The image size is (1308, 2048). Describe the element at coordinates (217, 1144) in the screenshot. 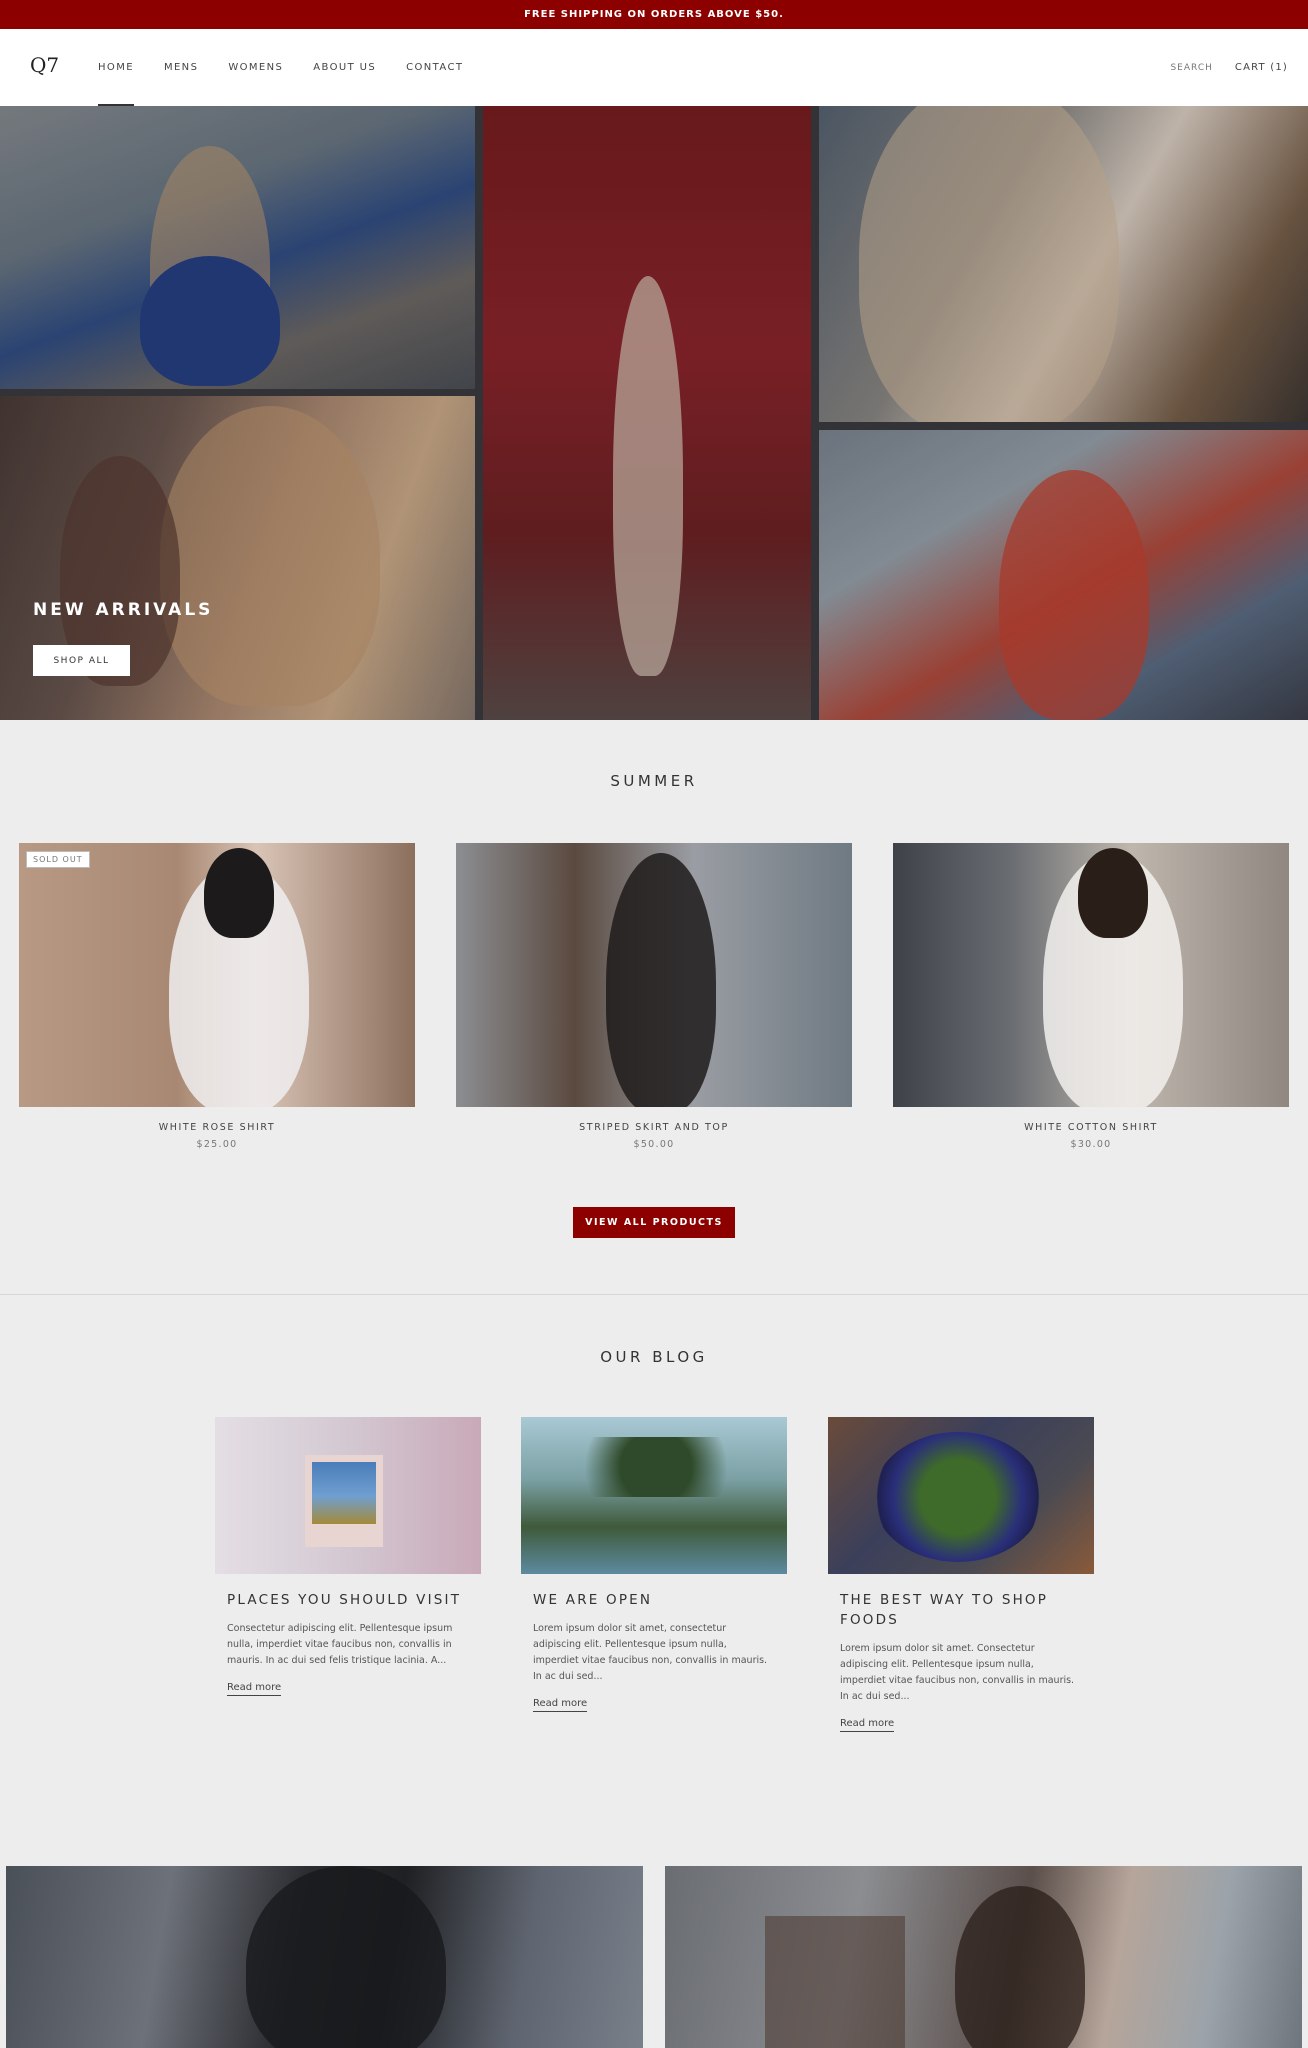

I see `product-price: $25.00` at that location.